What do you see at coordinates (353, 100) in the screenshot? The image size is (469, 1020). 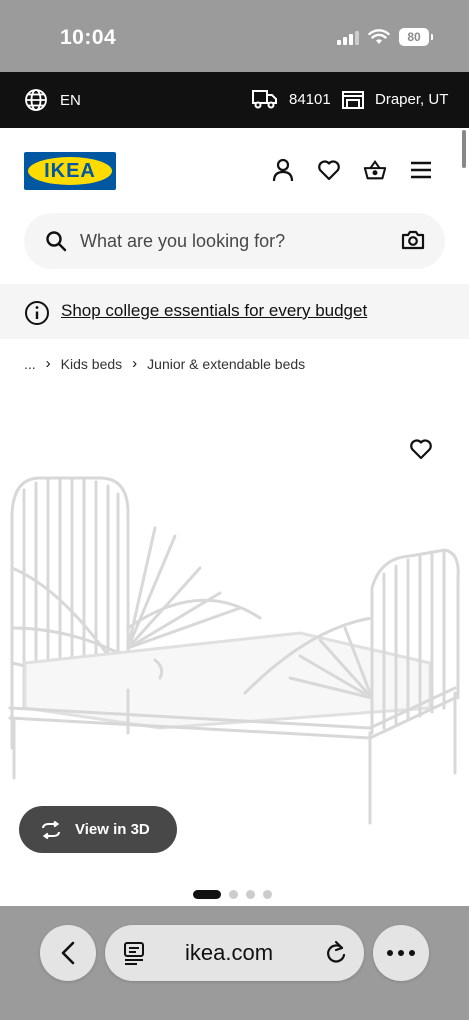 I see `store-icon` at bounding box center [353, 100].